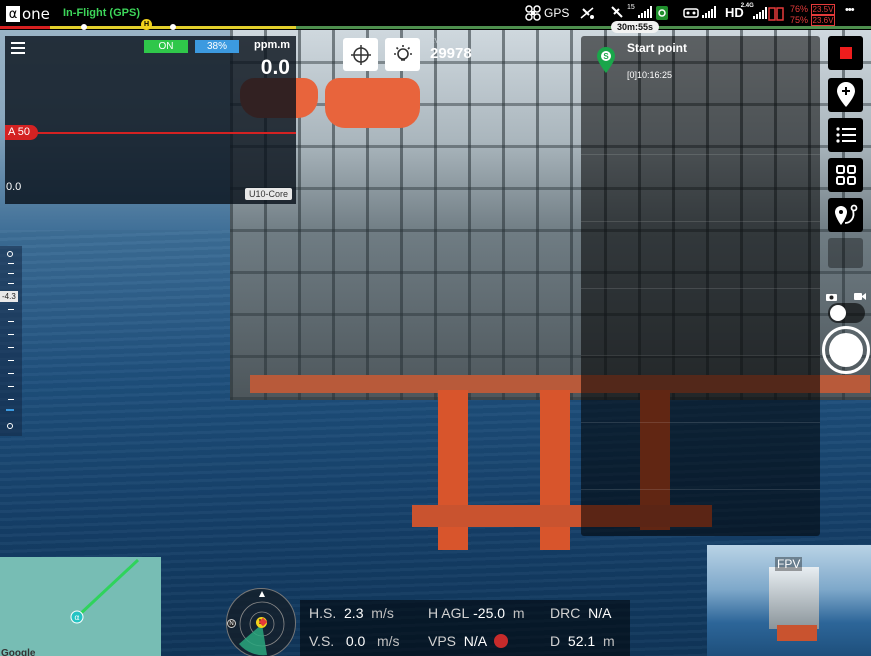 The image size is (871, 656). What do you see at coordinates (10, 254) in the screenshot?
I see `scale-top-dot-icon` at bounding box center [10, 254].